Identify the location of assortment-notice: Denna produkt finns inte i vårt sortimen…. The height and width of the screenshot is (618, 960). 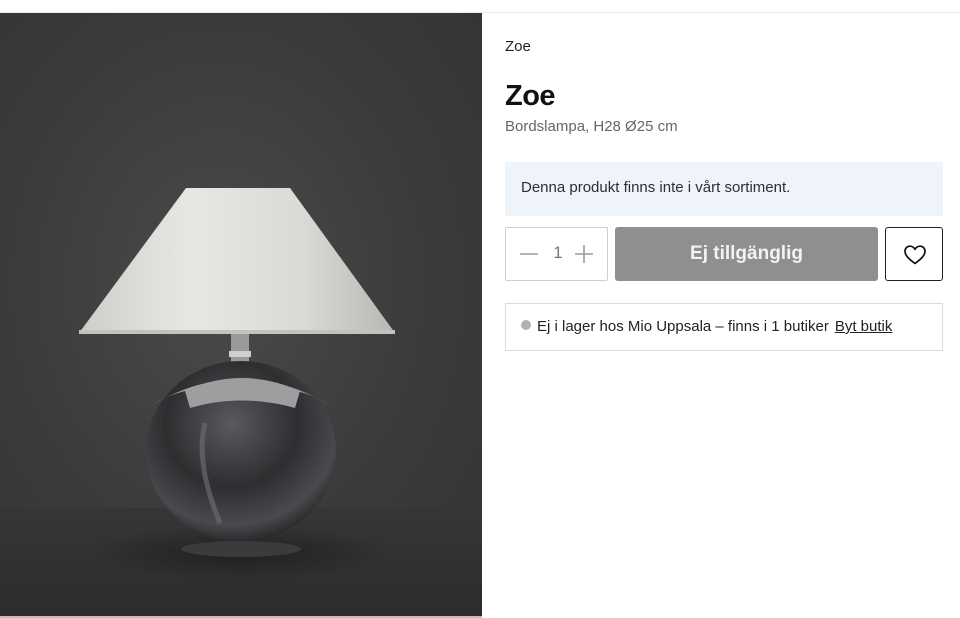
(724, 189).